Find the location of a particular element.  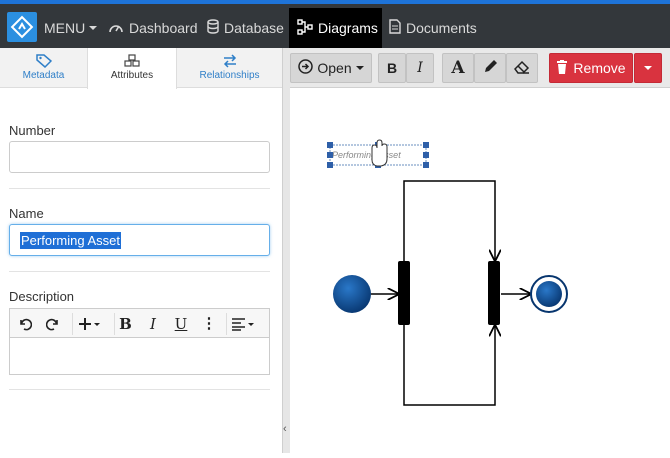

remove-button: Remove is located at coordinates (591, 68).